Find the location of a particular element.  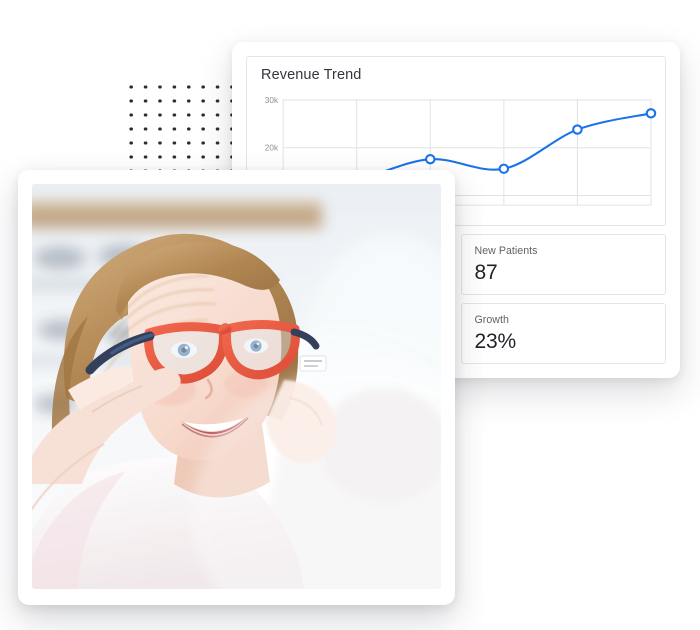

stat-value: 23% is located at coordinates (495, 341).